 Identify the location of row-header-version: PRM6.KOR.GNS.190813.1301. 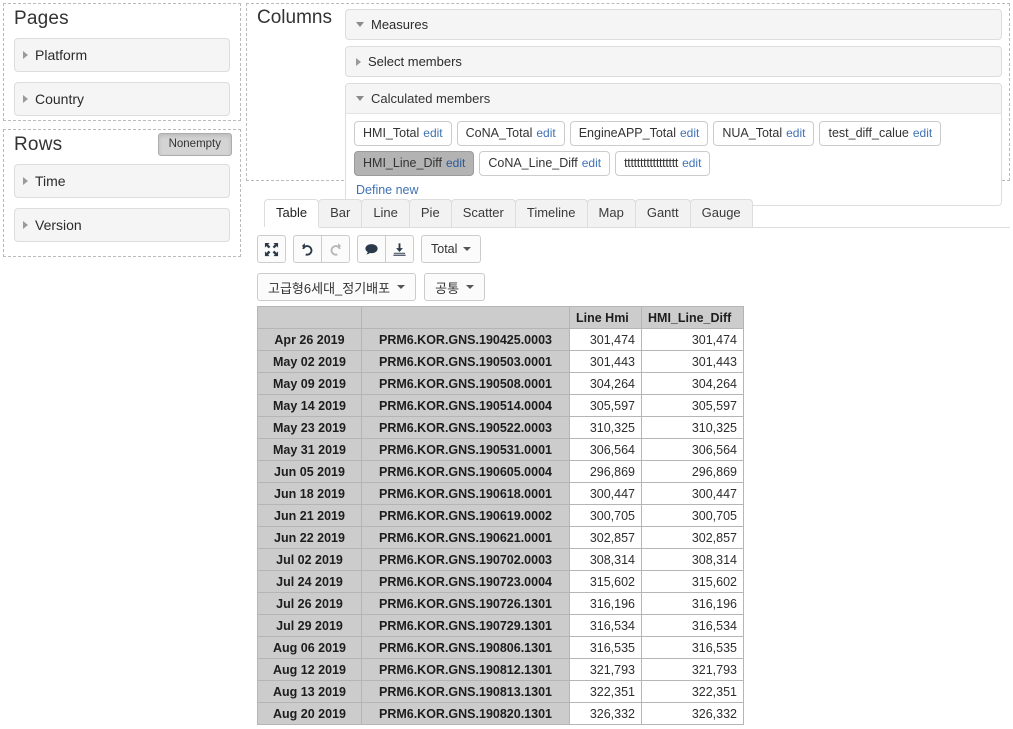
(465, 691).